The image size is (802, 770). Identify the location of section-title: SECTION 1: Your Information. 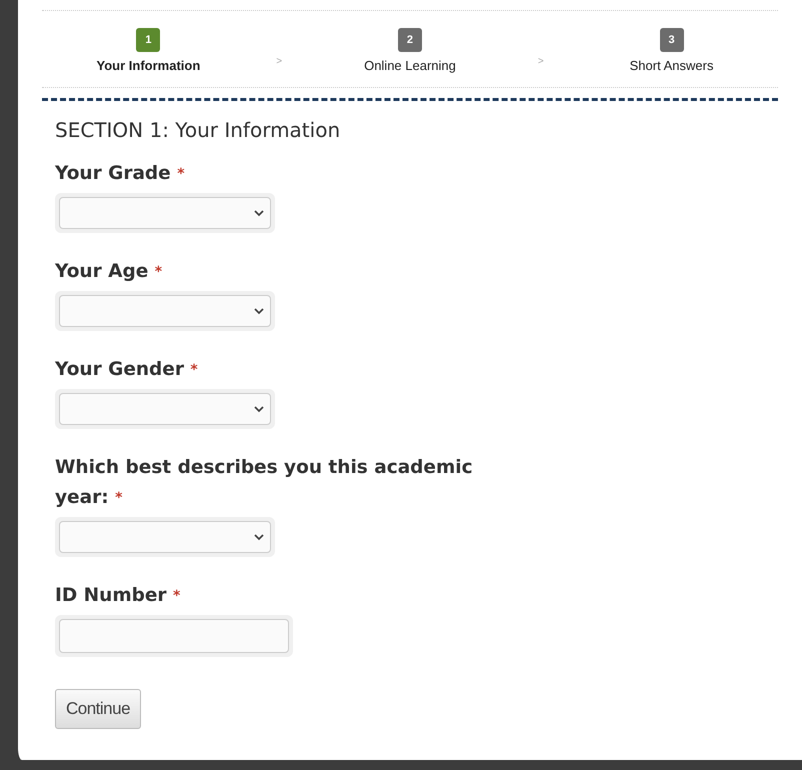
(198, 130).